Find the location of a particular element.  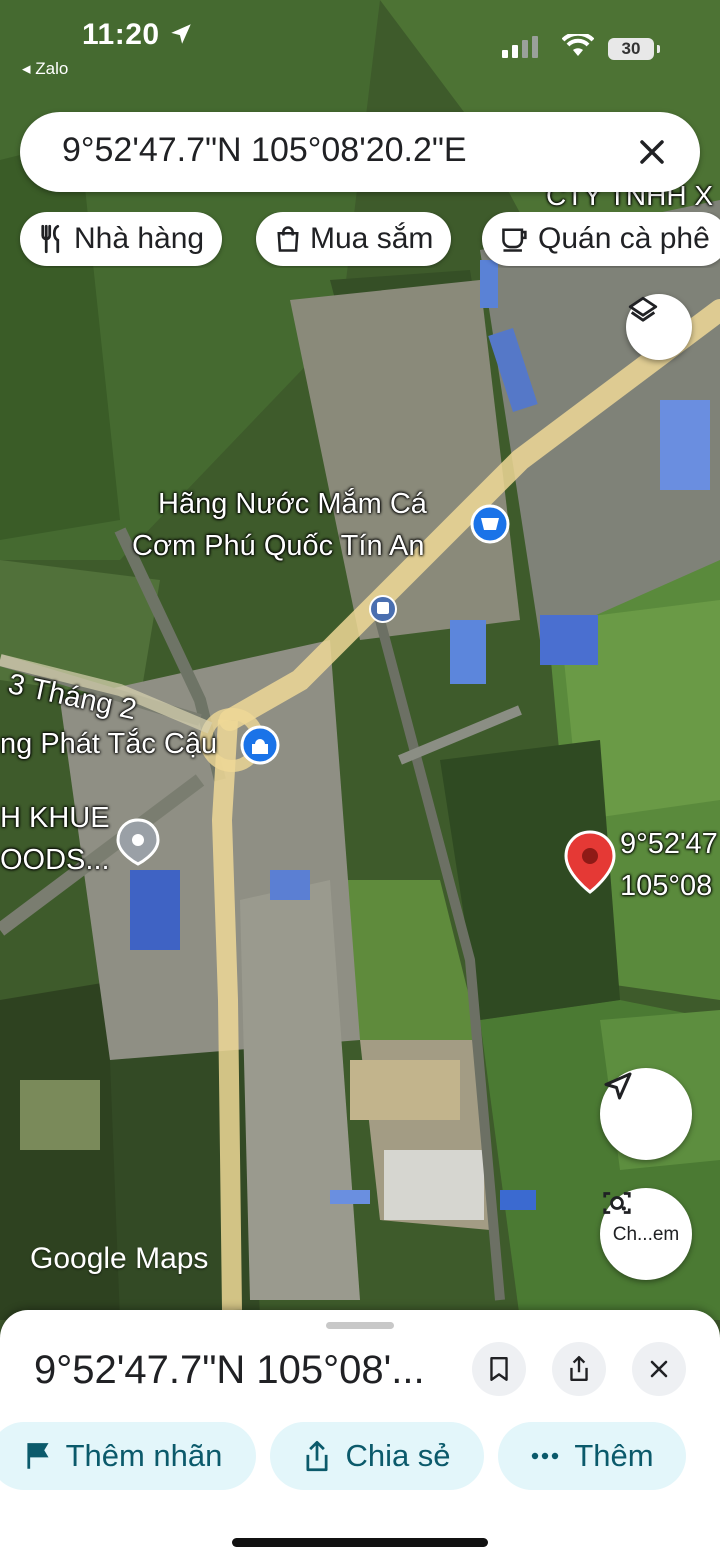

search-bar: 9°52'47.7"N 105°08'20.2"E is located at coordinates (360, 152).